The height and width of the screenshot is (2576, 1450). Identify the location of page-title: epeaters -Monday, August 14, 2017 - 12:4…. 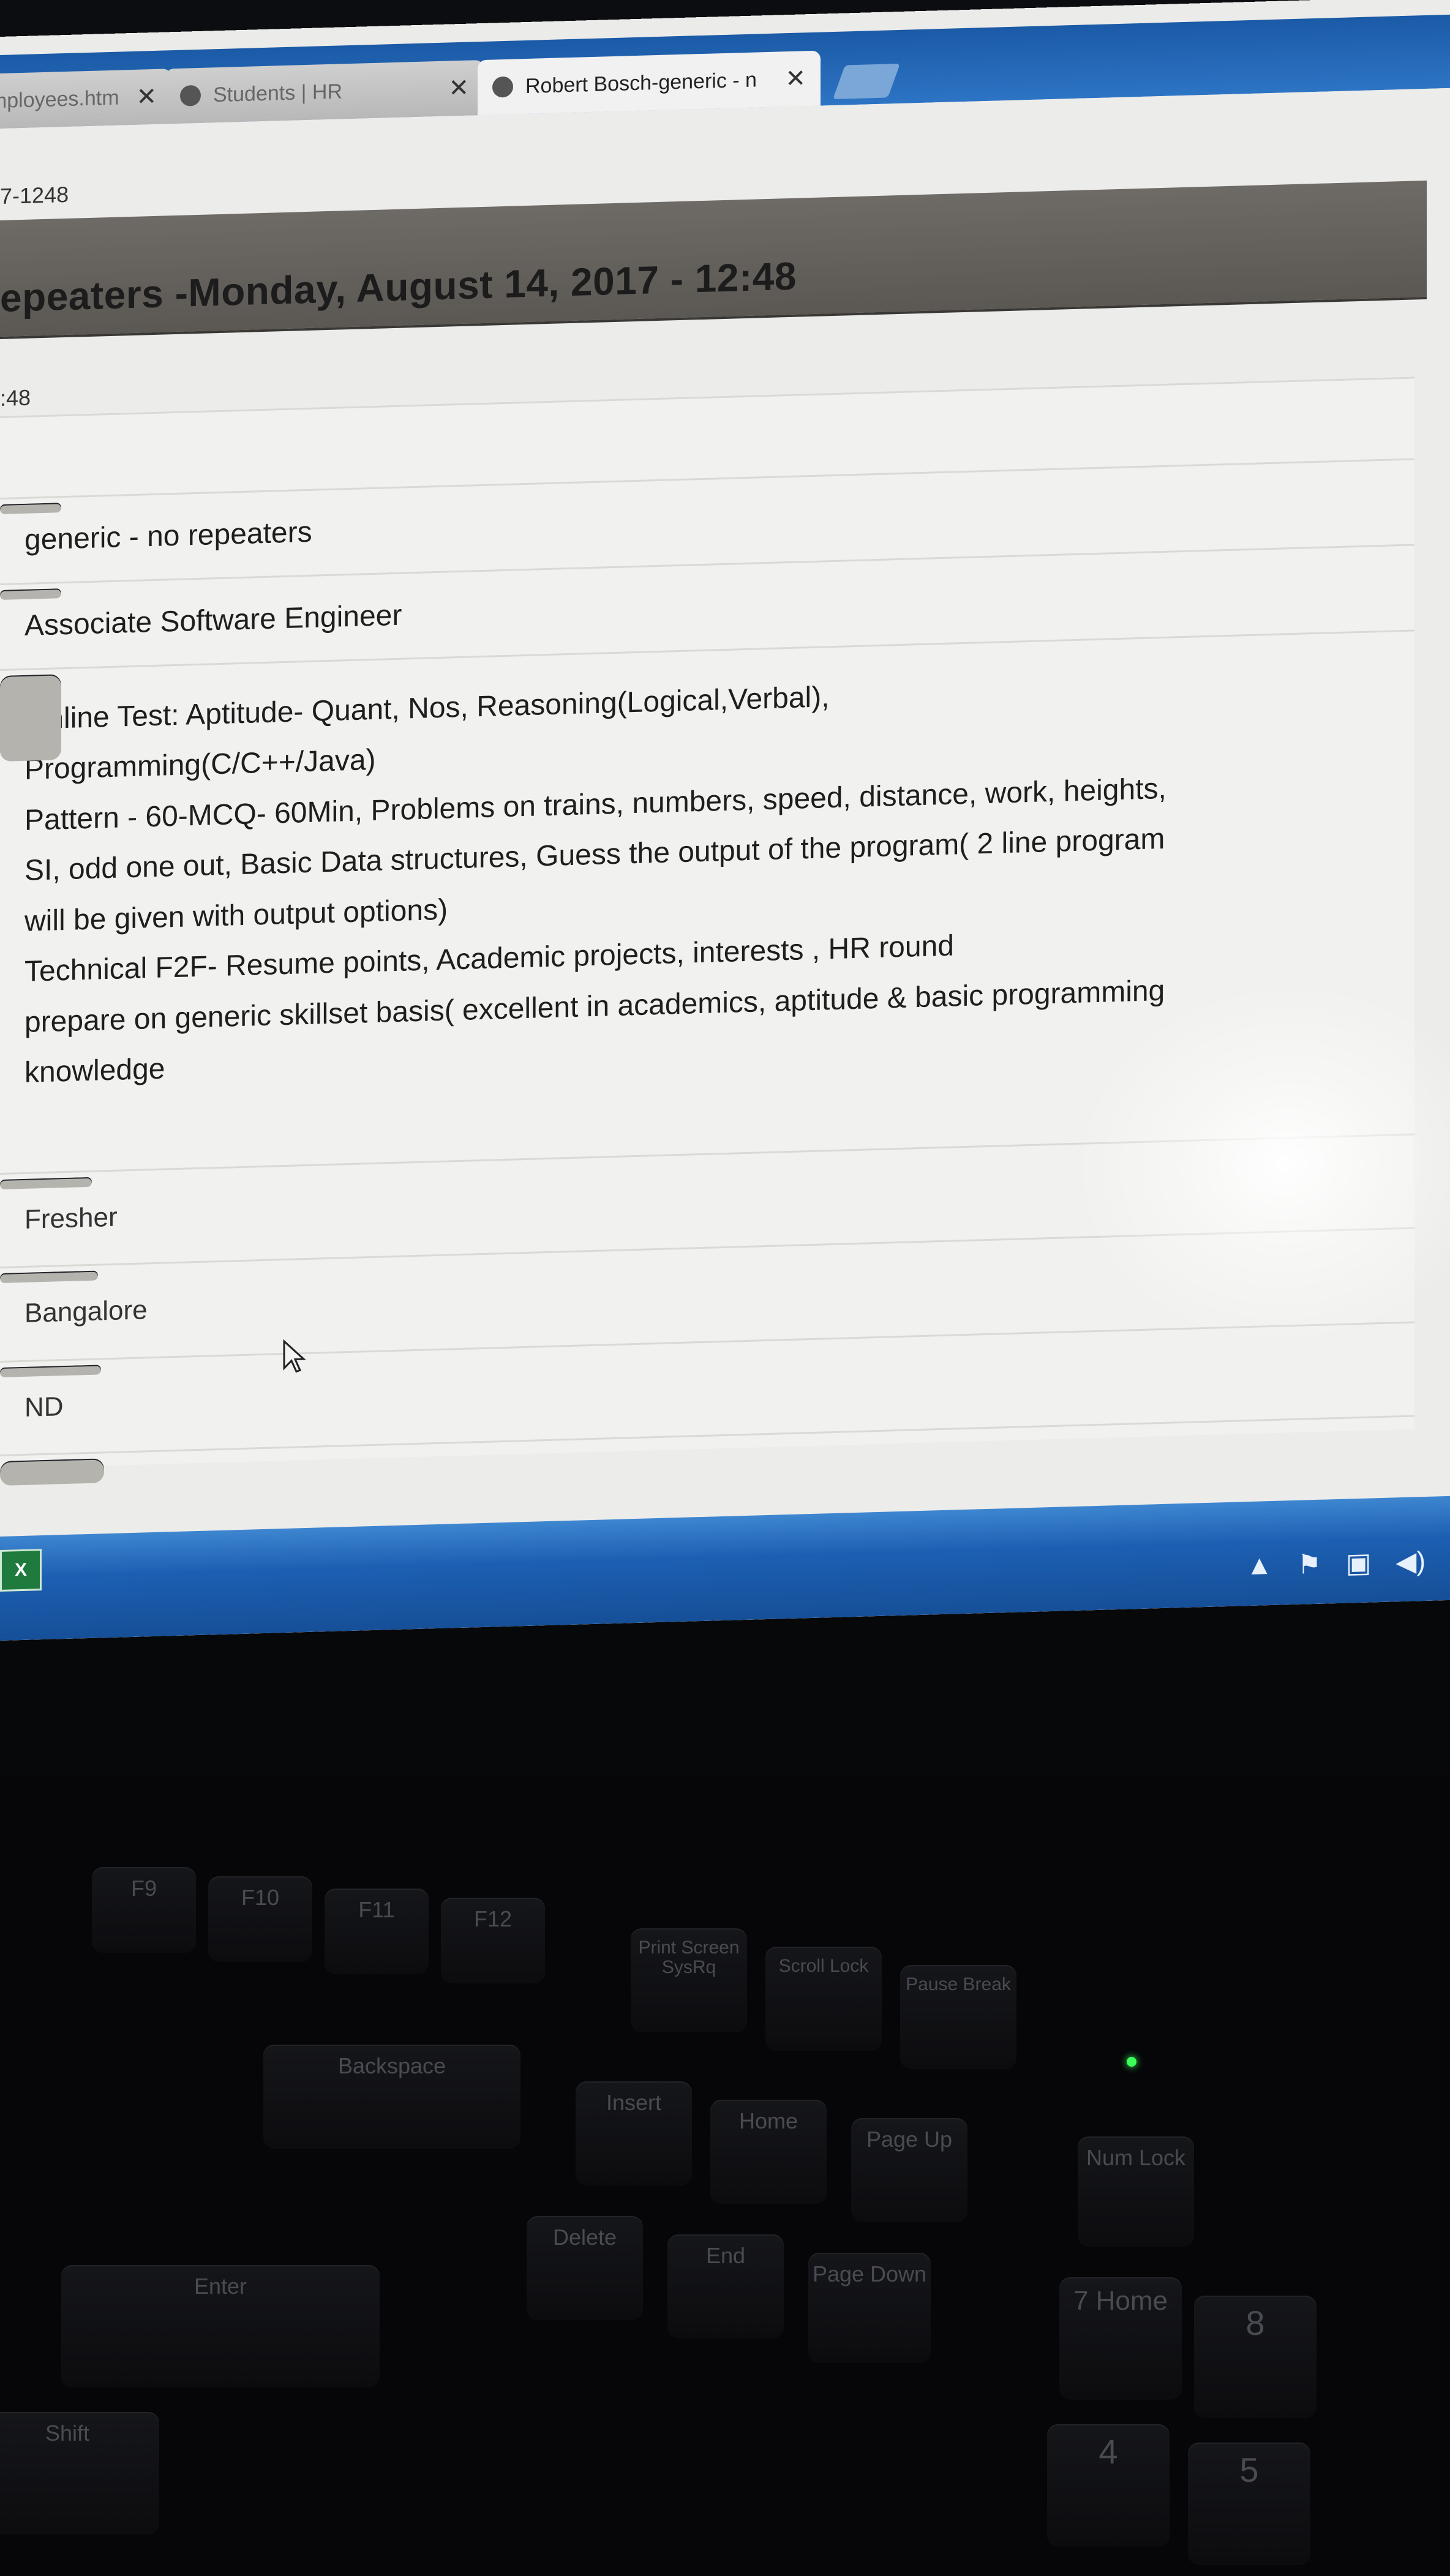
(398, 287).